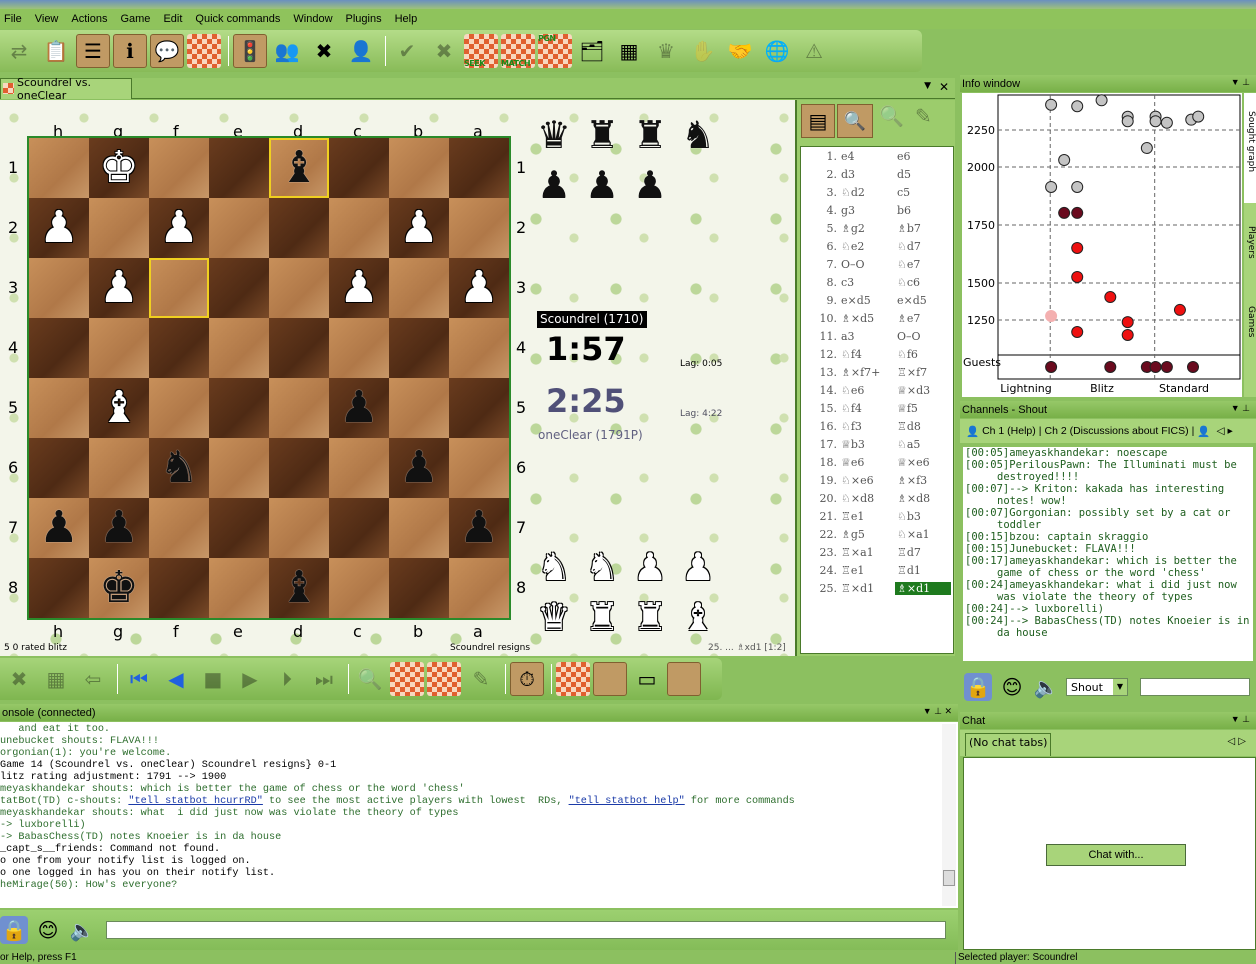  I want to click on notation-icon: ▤, so click(818, 121).